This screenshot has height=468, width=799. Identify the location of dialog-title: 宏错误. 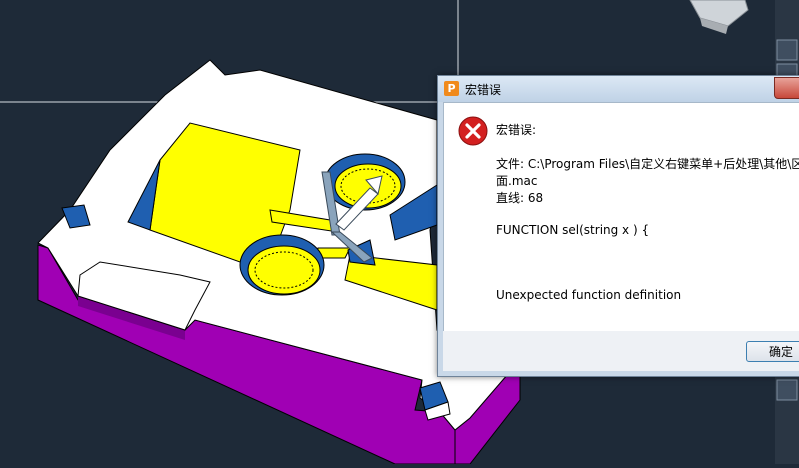
(483, 90).